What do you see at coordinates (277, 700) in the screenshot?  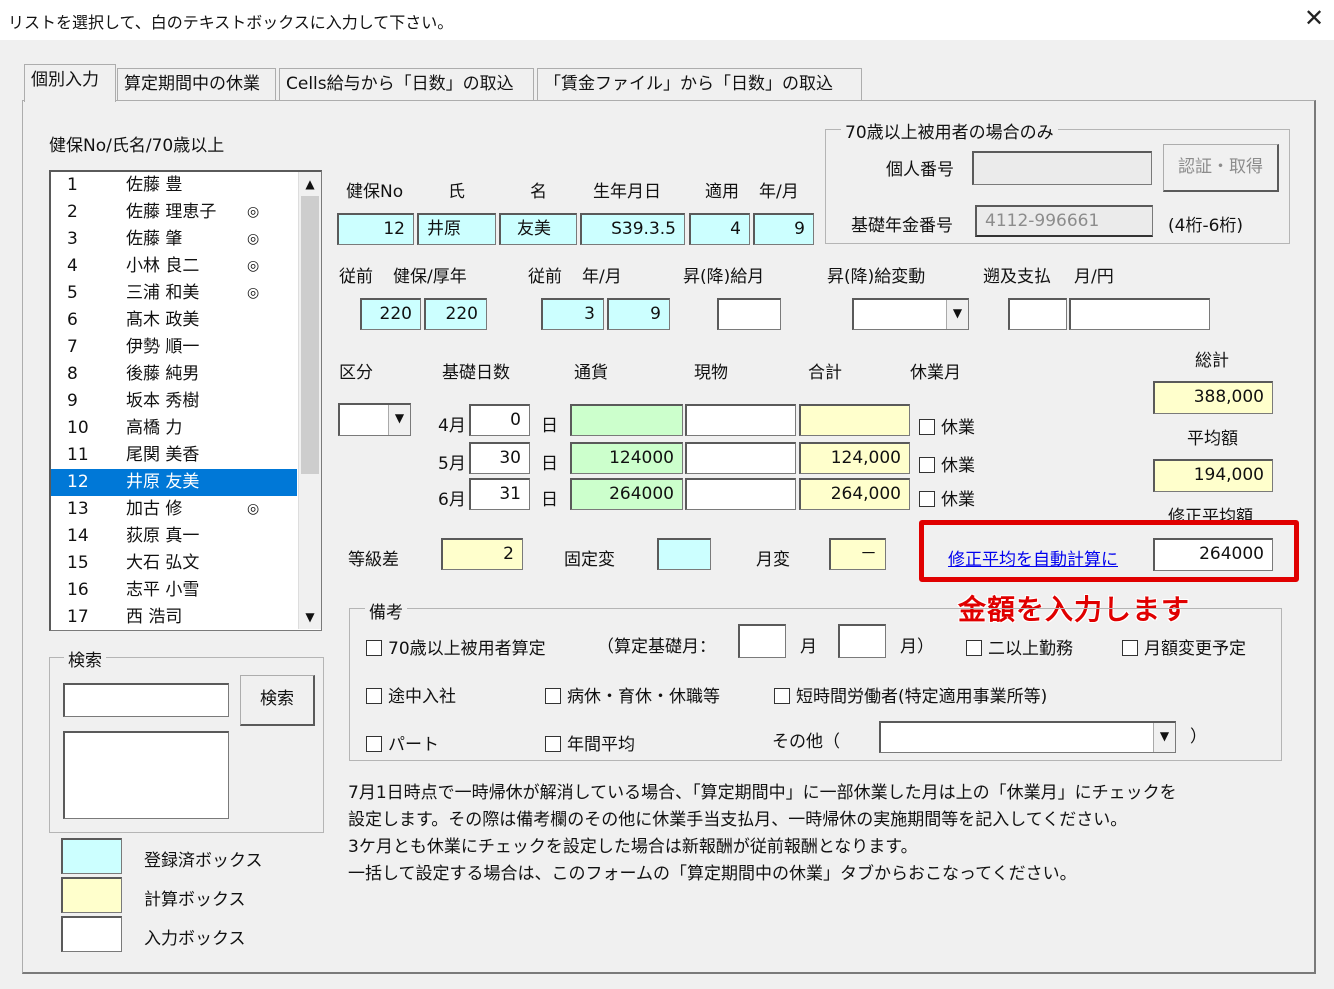 I see `search-button: 検索` at bounding box center [277, 700].